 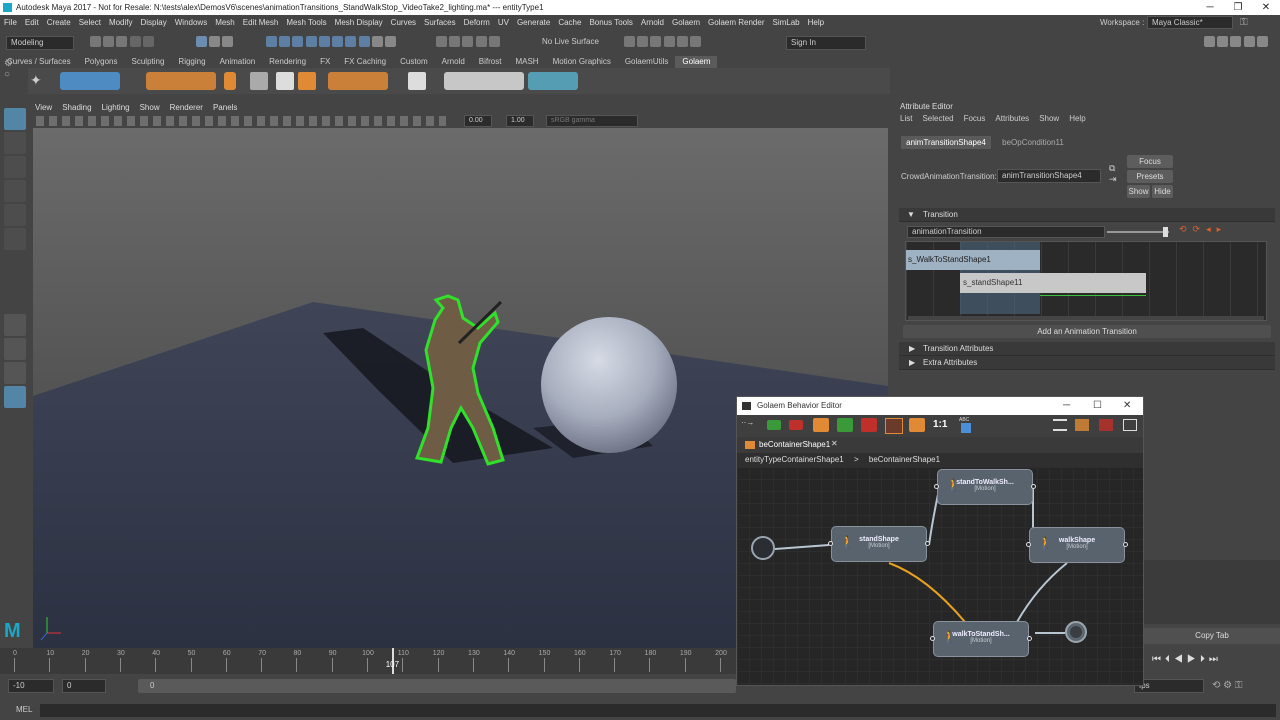 What do you see at coordinates (191, 62) in the screenshot?
I see `shelf-tab-rigging: Rigging` at bounding box center [191, 62].